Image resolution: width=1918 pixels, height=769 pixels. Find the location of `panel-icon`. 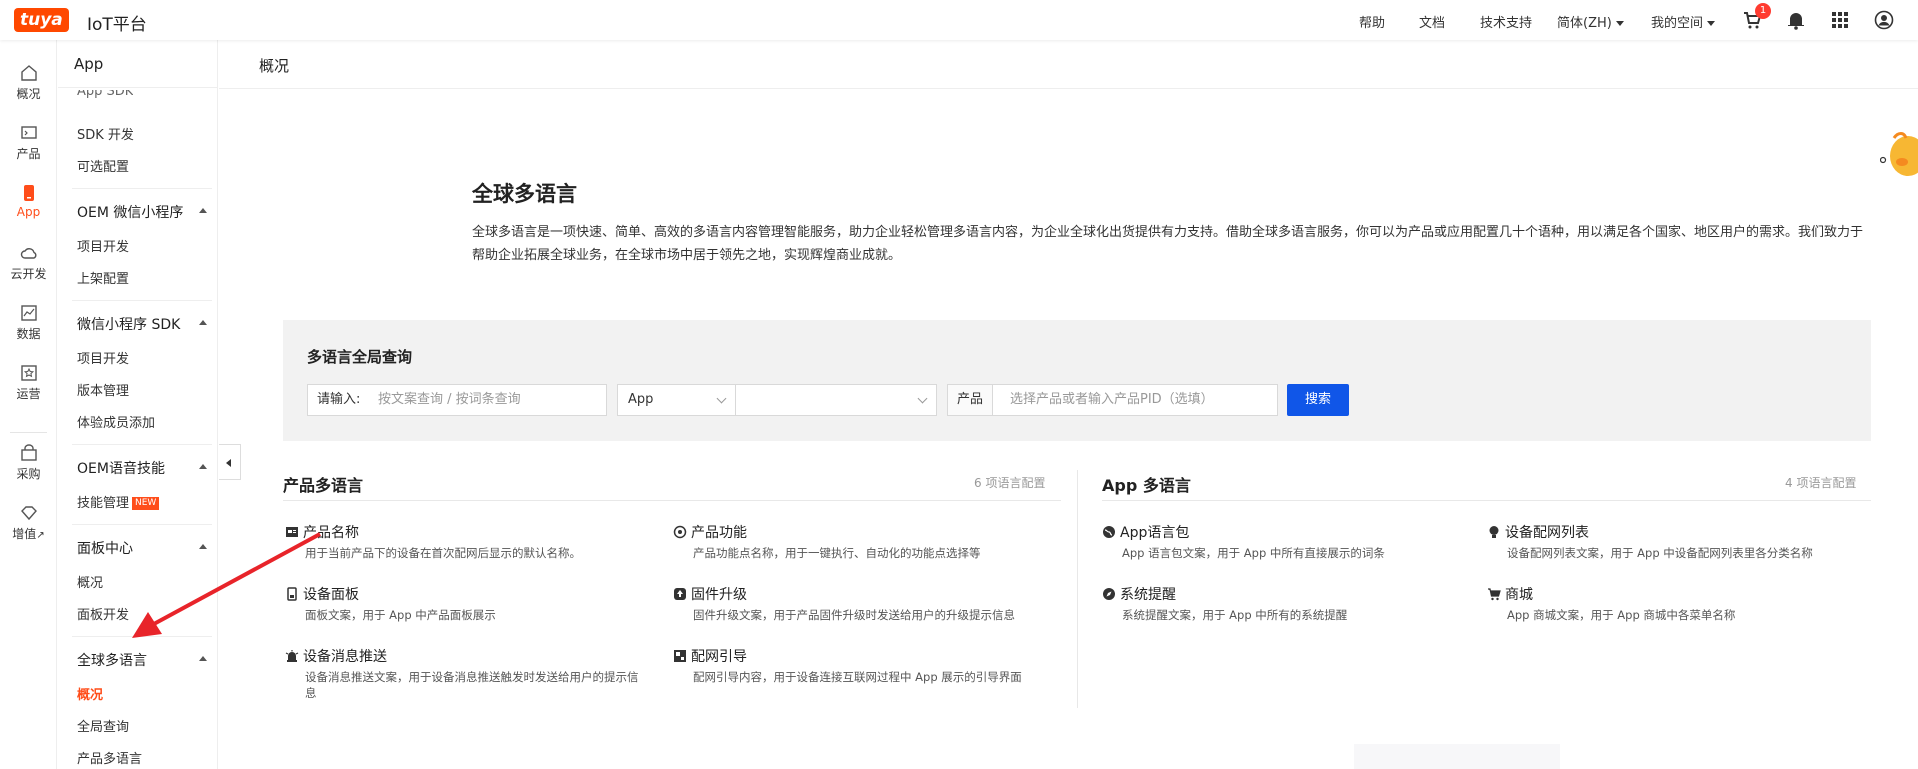

panel-icon is located at coordinates (292, 594).